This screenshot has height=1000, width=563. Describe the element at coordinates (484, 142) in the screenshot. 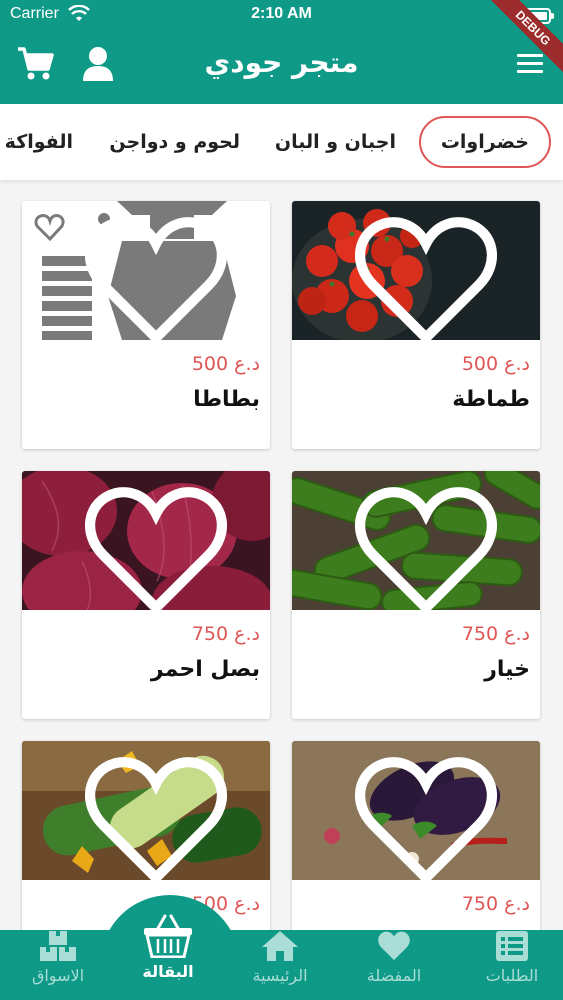

I see `category-tab-vegetables: خضراوات` at that location.